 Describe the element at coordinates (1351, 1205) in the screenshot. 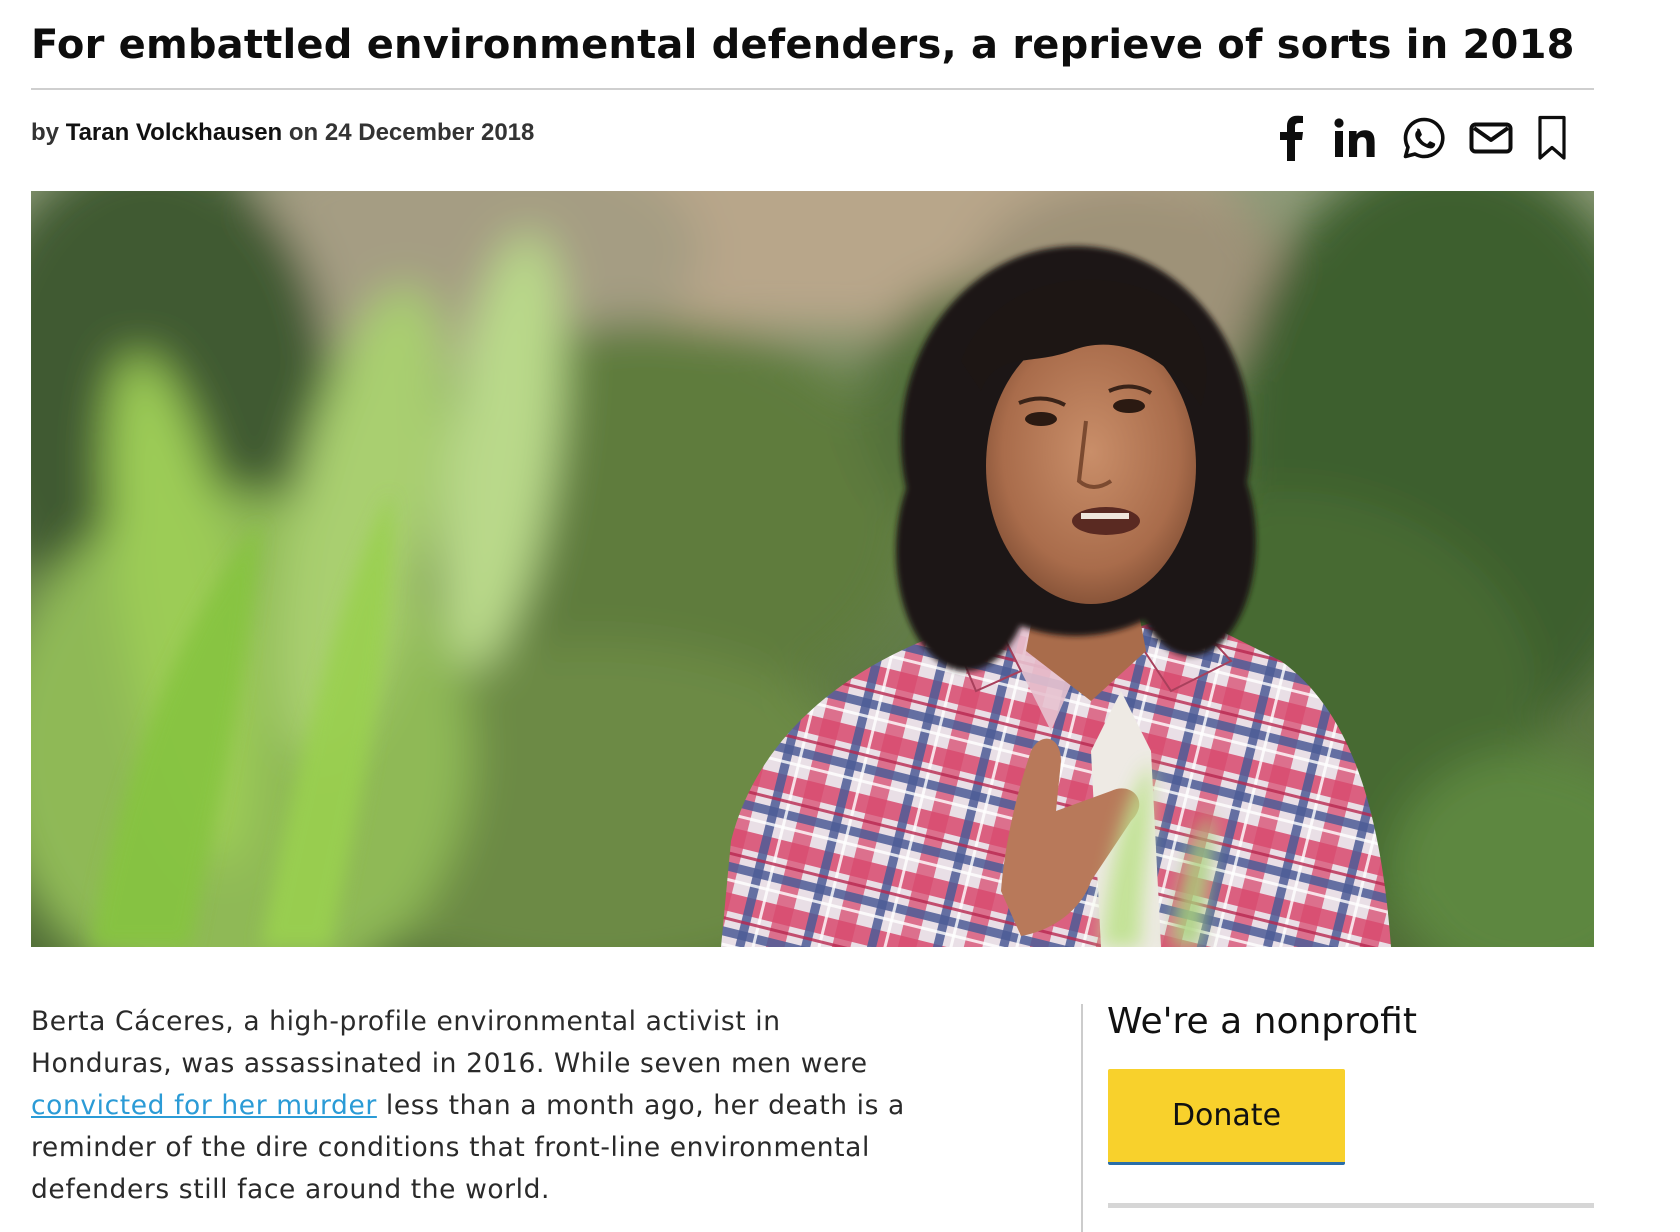

I see `sidebar-rule` at that location.